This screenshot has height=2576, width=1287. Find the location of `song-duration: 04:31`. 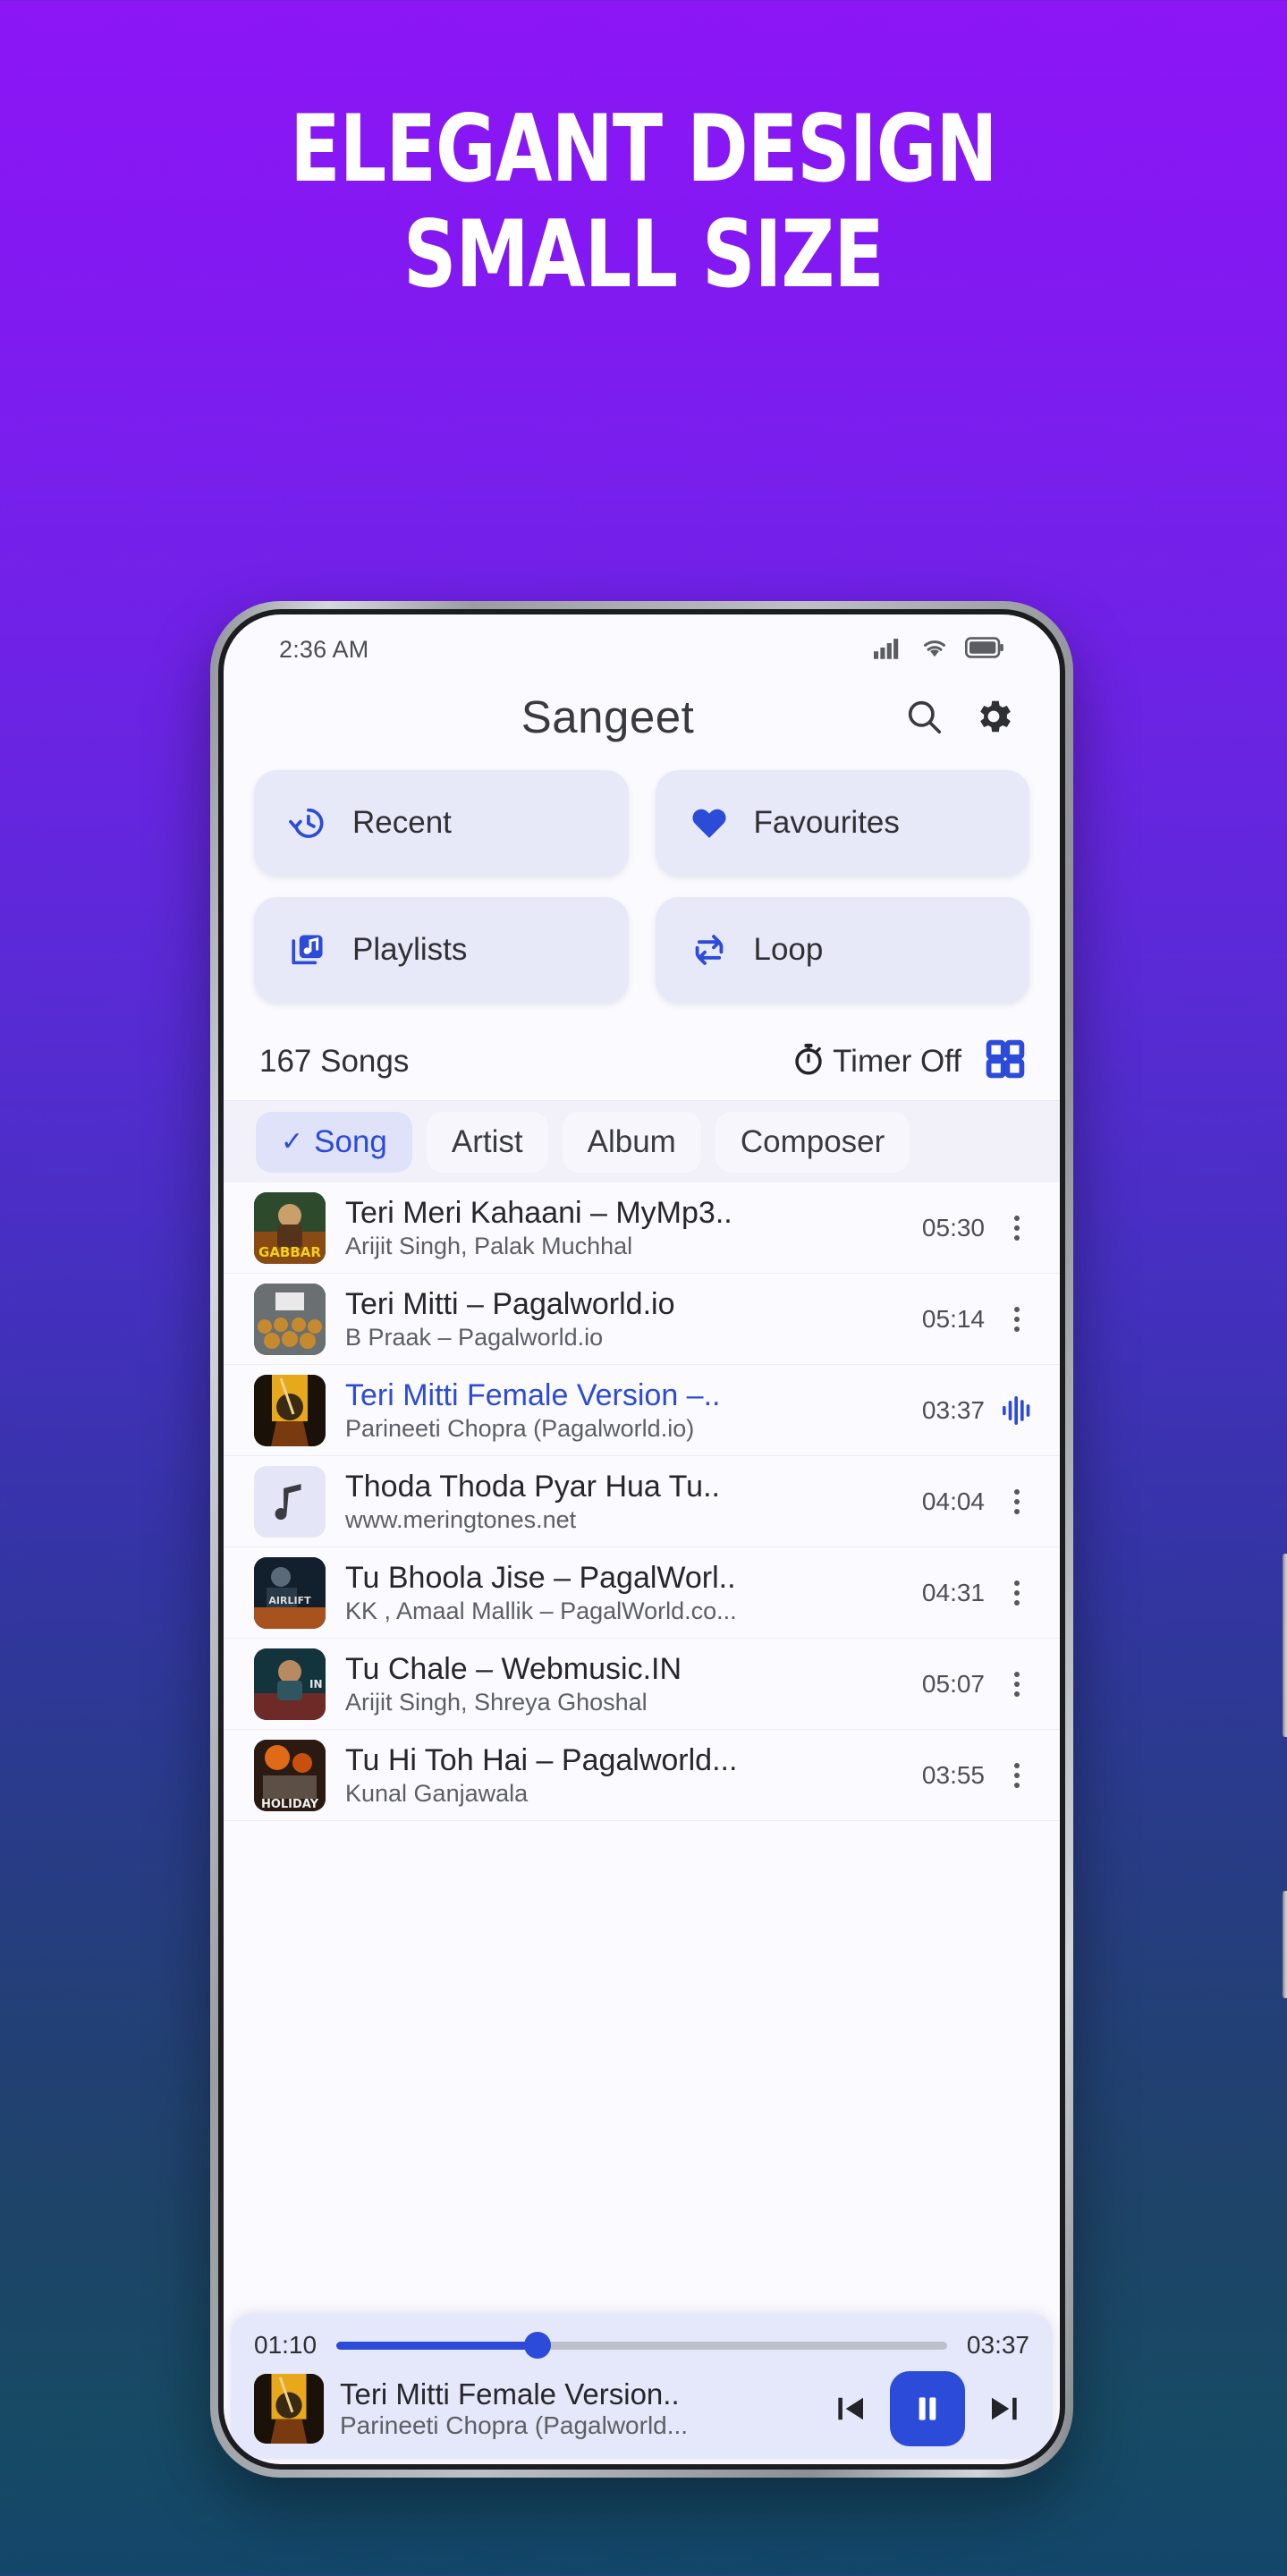

song-duration: 04:31 is located at coordinates (953, 1592).